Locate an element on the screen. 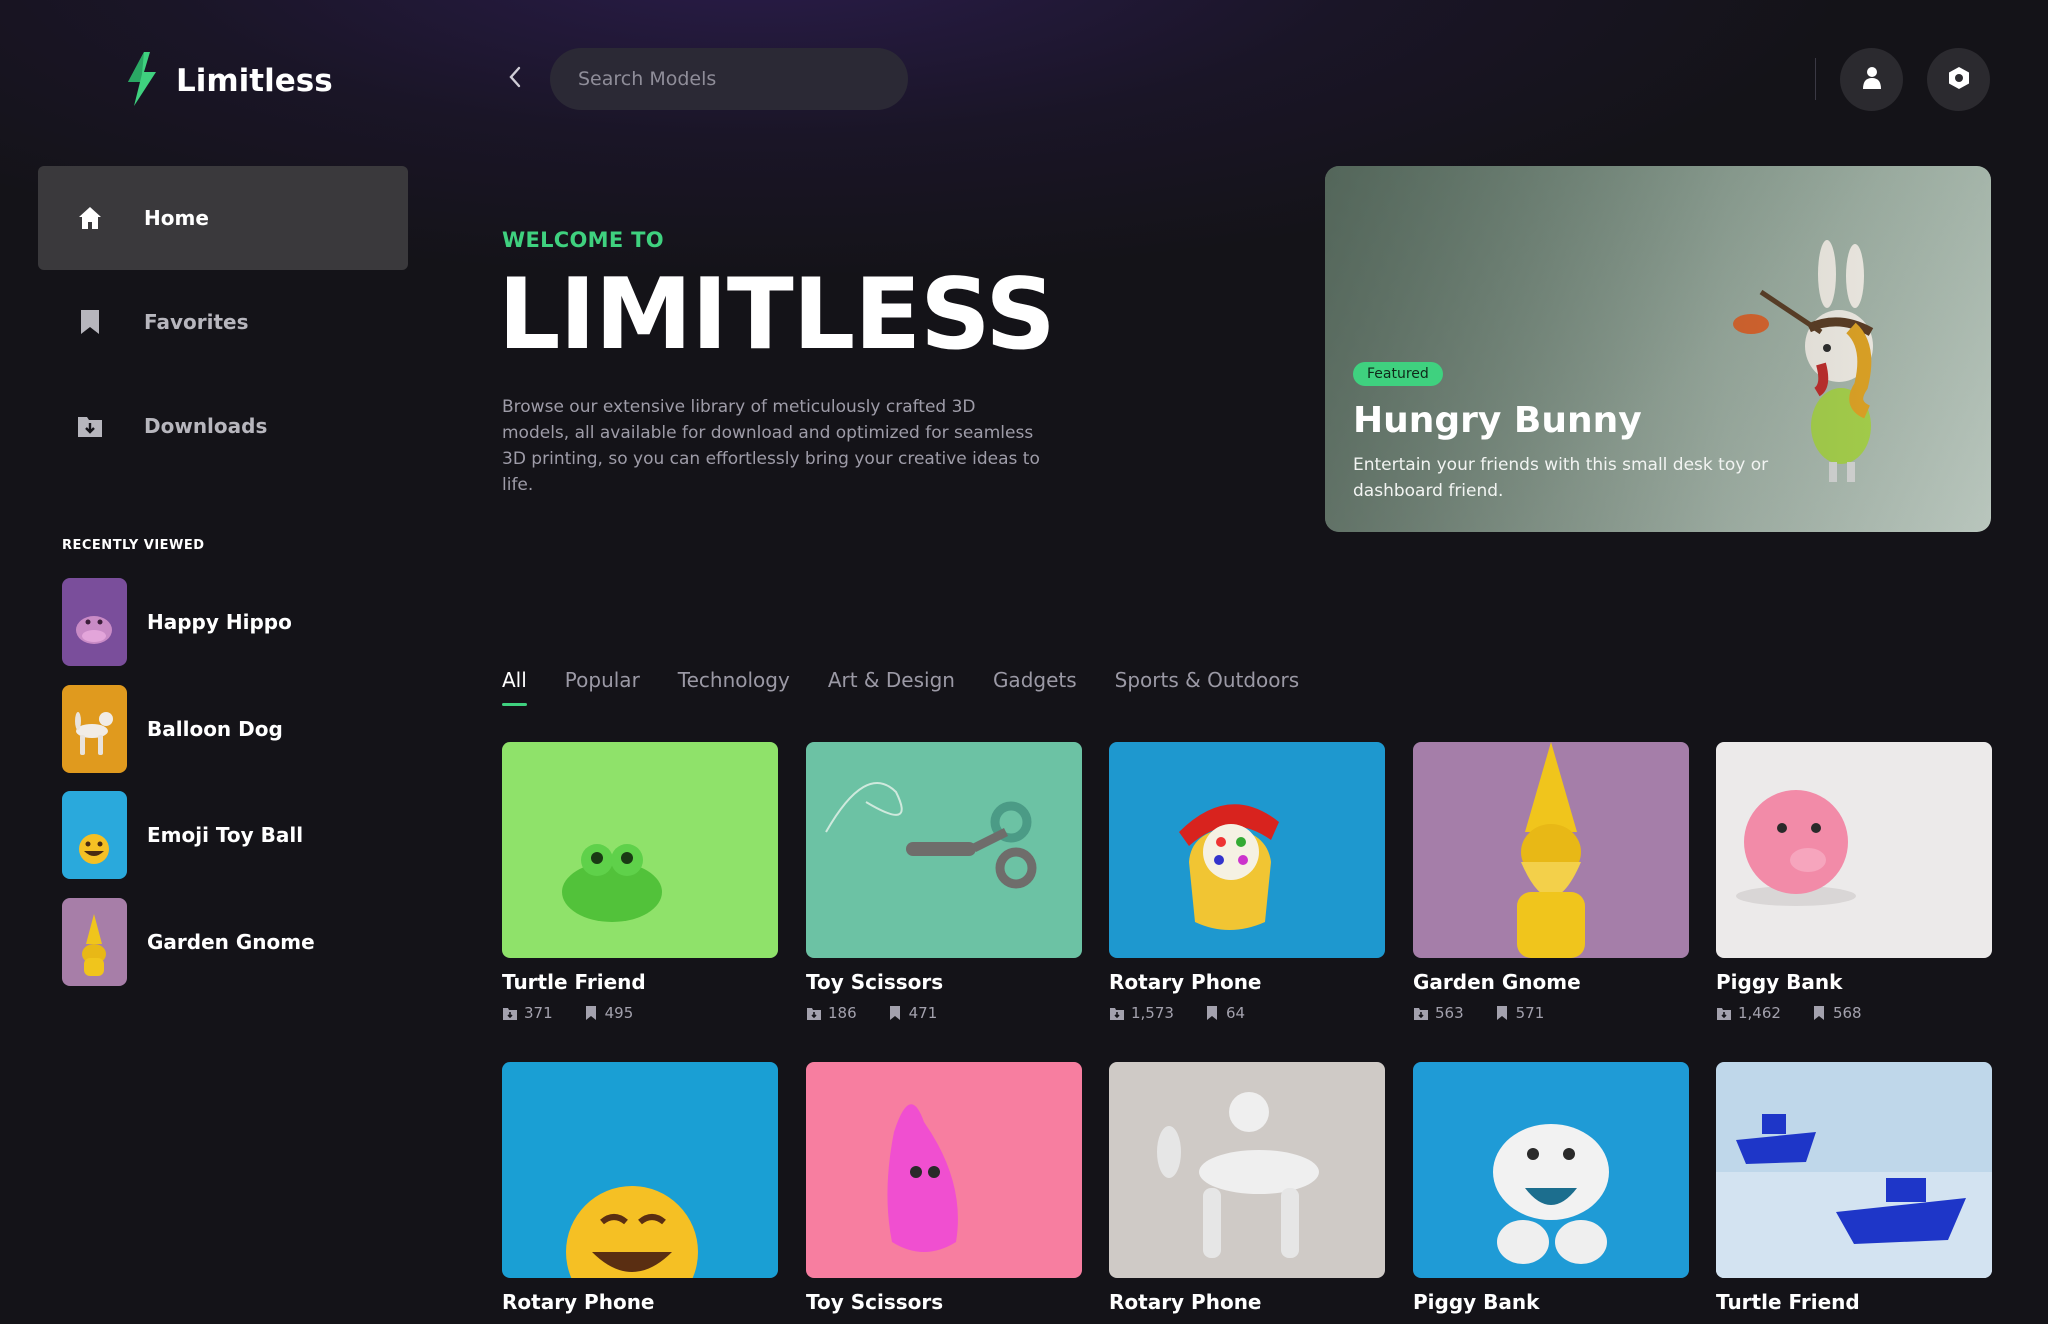  back-button is located at coordinates (515, 79).